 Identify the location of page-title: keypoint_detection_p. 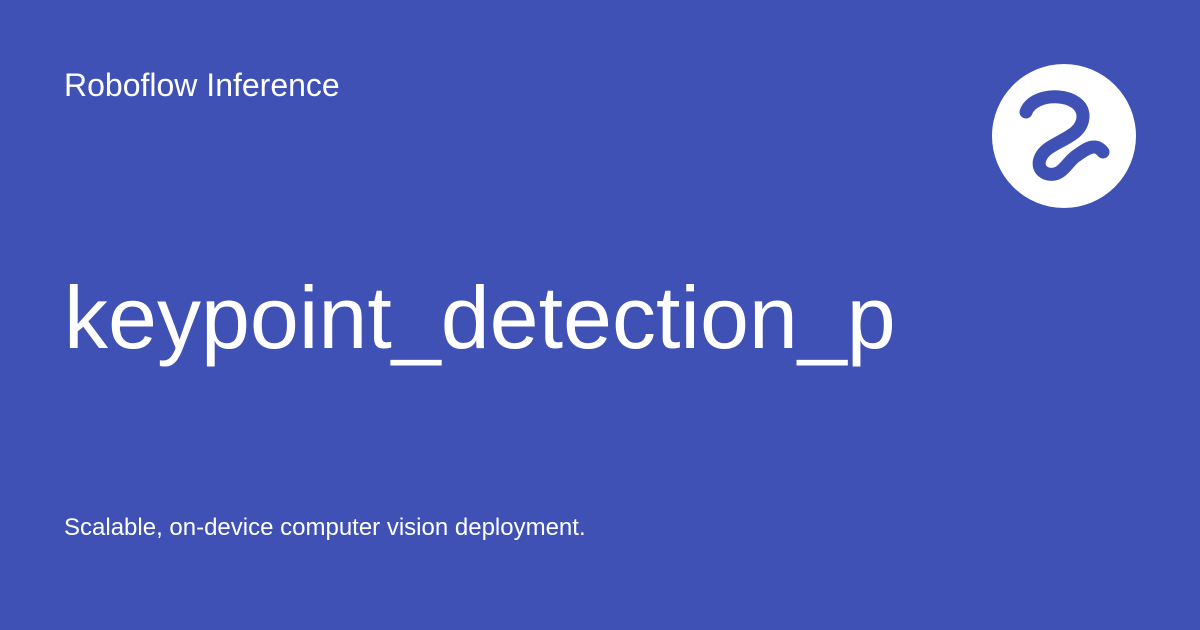
(479, 317).